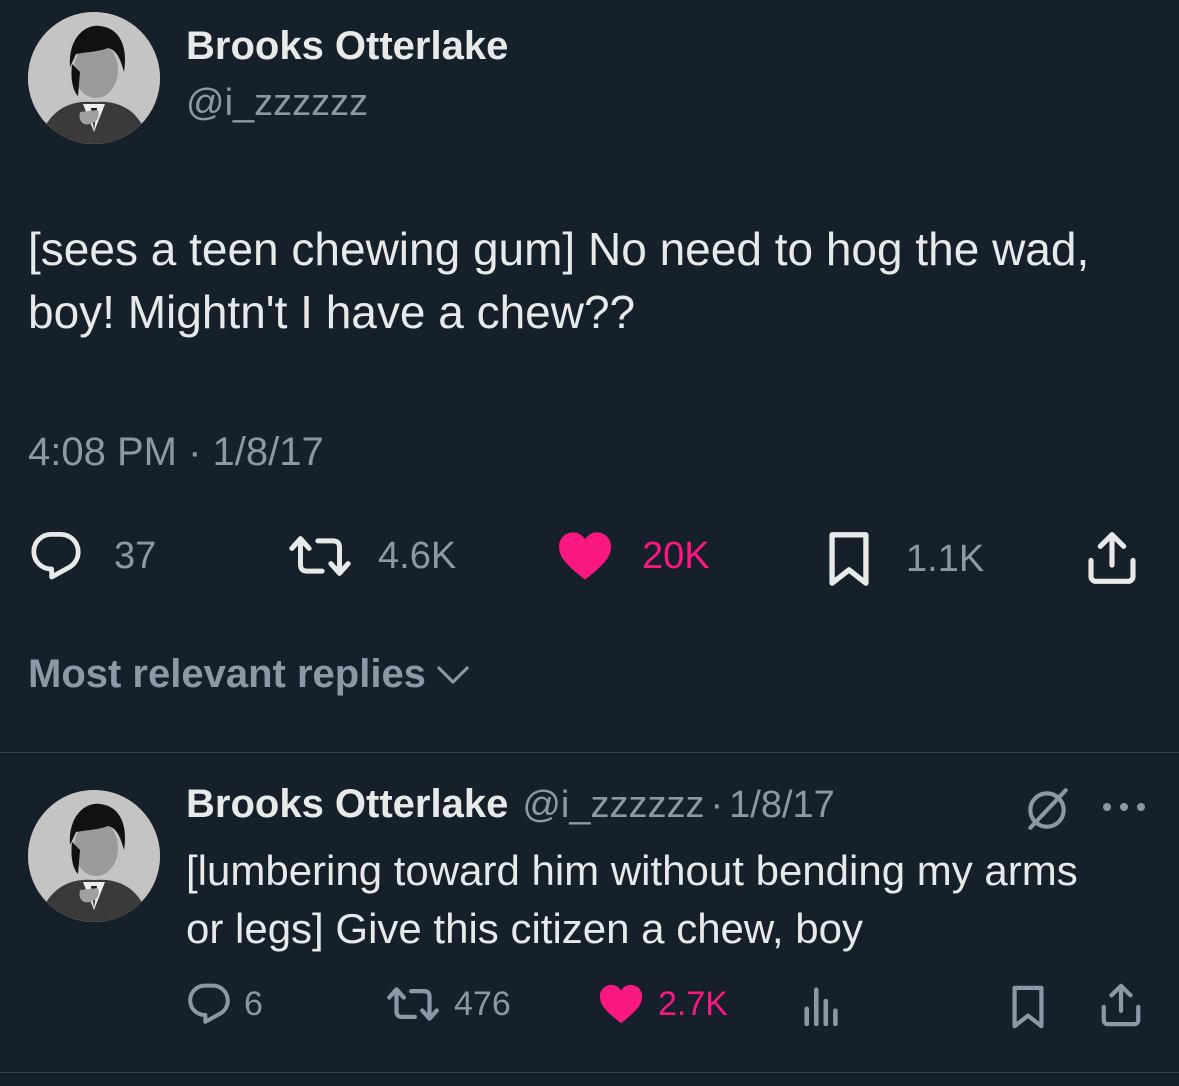 This screenshot has height=1086, width=1179. I want to click on reply-count: 37, so click(135, 555).